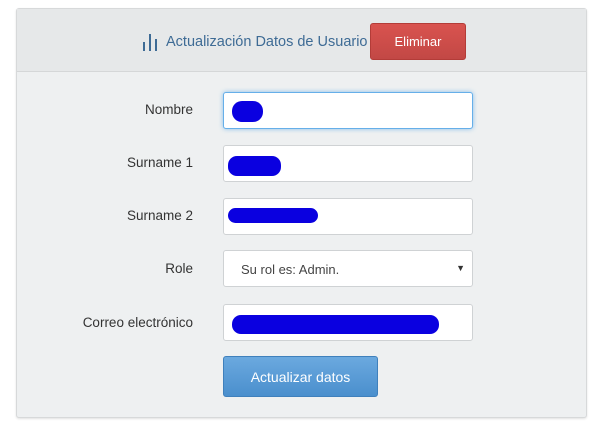 Image resolution: width=609 pixels, height=431 pixels. What do you see at coordinates (460, 268) in the screenshot?
I see `caret-down-icon: ▼` at bounding box center [460, 268].